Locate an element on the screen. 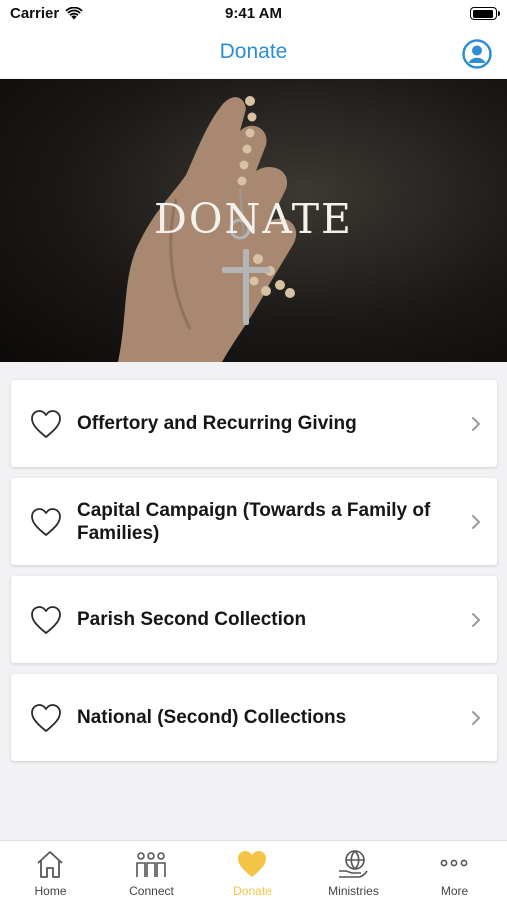  tab-label: Connect is located at coordinates (151, 891).